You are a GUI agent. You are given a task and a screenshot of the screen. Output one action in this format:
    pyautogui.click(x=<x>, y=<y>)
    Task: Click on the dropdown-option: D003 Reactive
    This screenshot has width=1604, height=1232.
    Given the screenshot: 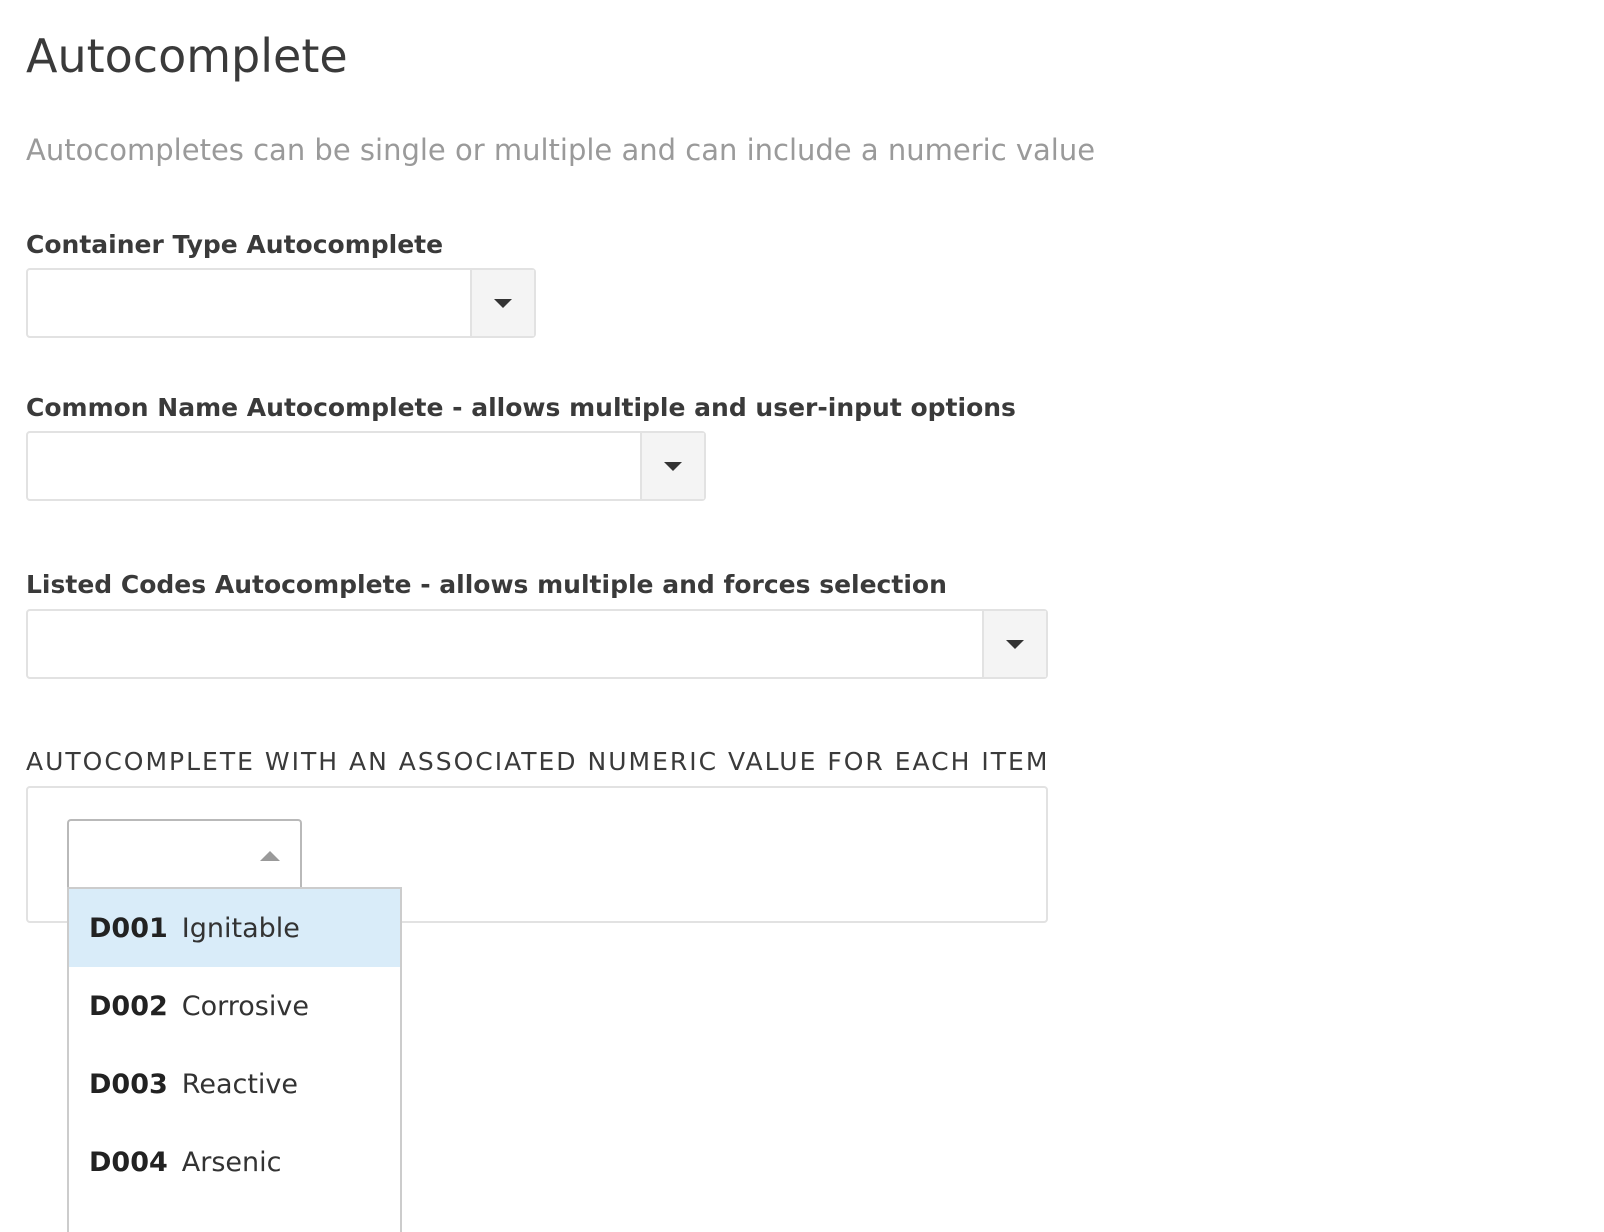 What is the action you would take?
    pyautogui.click(x=234, y=1084)
    